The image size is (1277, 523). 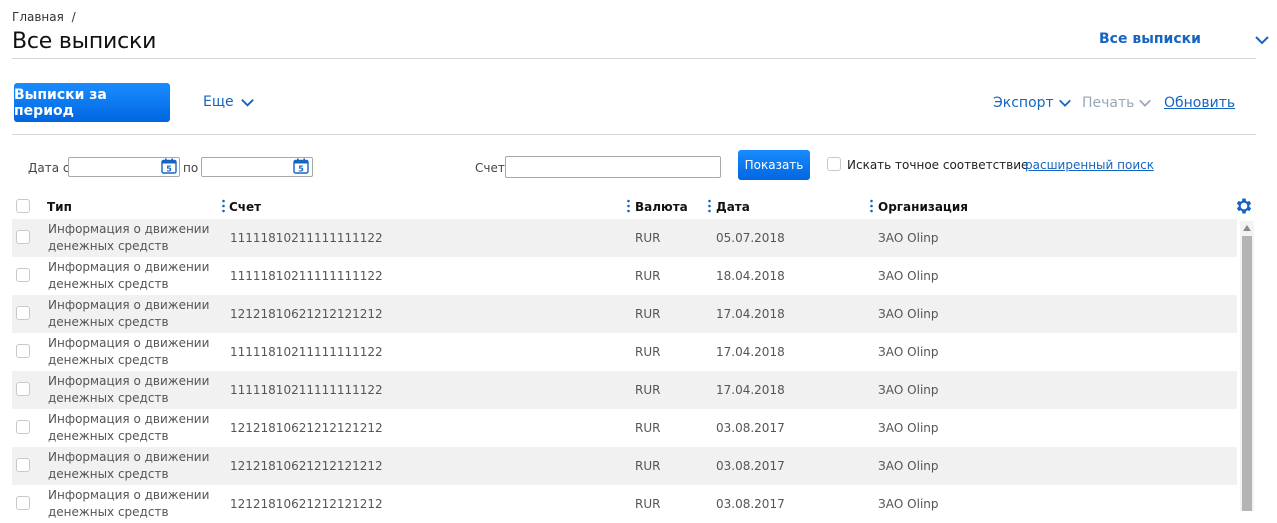 I want to click on more-menu: Еще, so click(x=229, y=102).